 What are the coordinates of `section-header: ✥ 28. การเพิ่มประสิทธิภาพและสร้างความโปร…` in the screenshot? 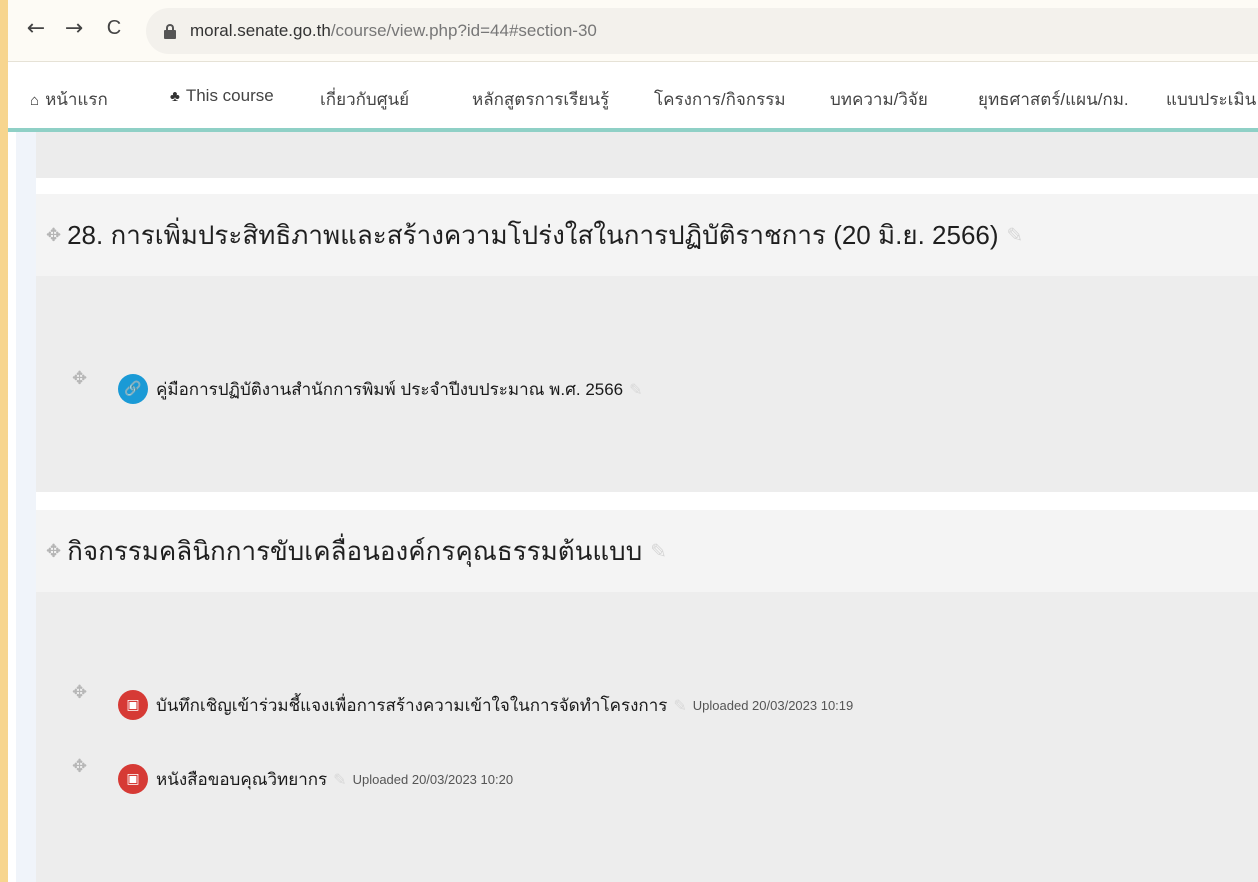 It's located at (647, 235).